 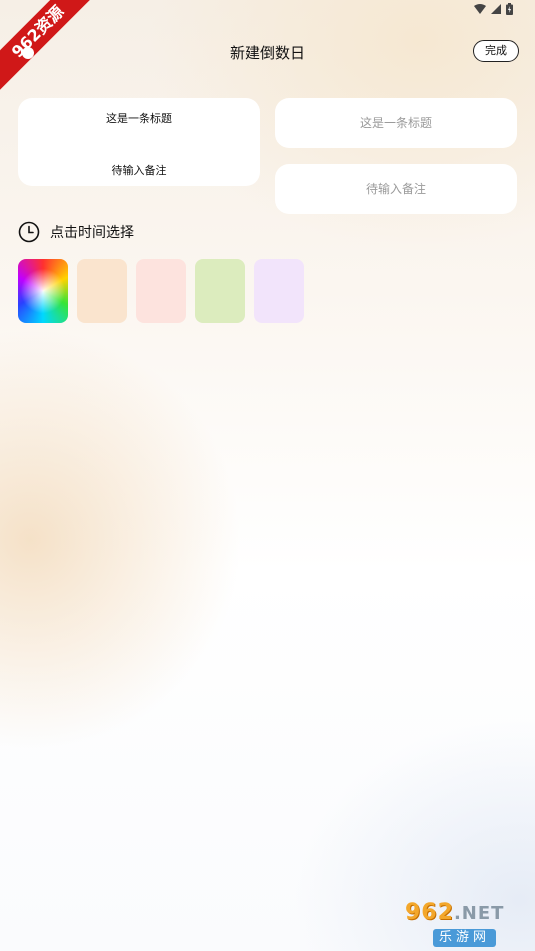 What do you see at coordinates (465, 938) in the screenshot?
I see `watermark-text: 乐游网` at bounding box center [465, 938].